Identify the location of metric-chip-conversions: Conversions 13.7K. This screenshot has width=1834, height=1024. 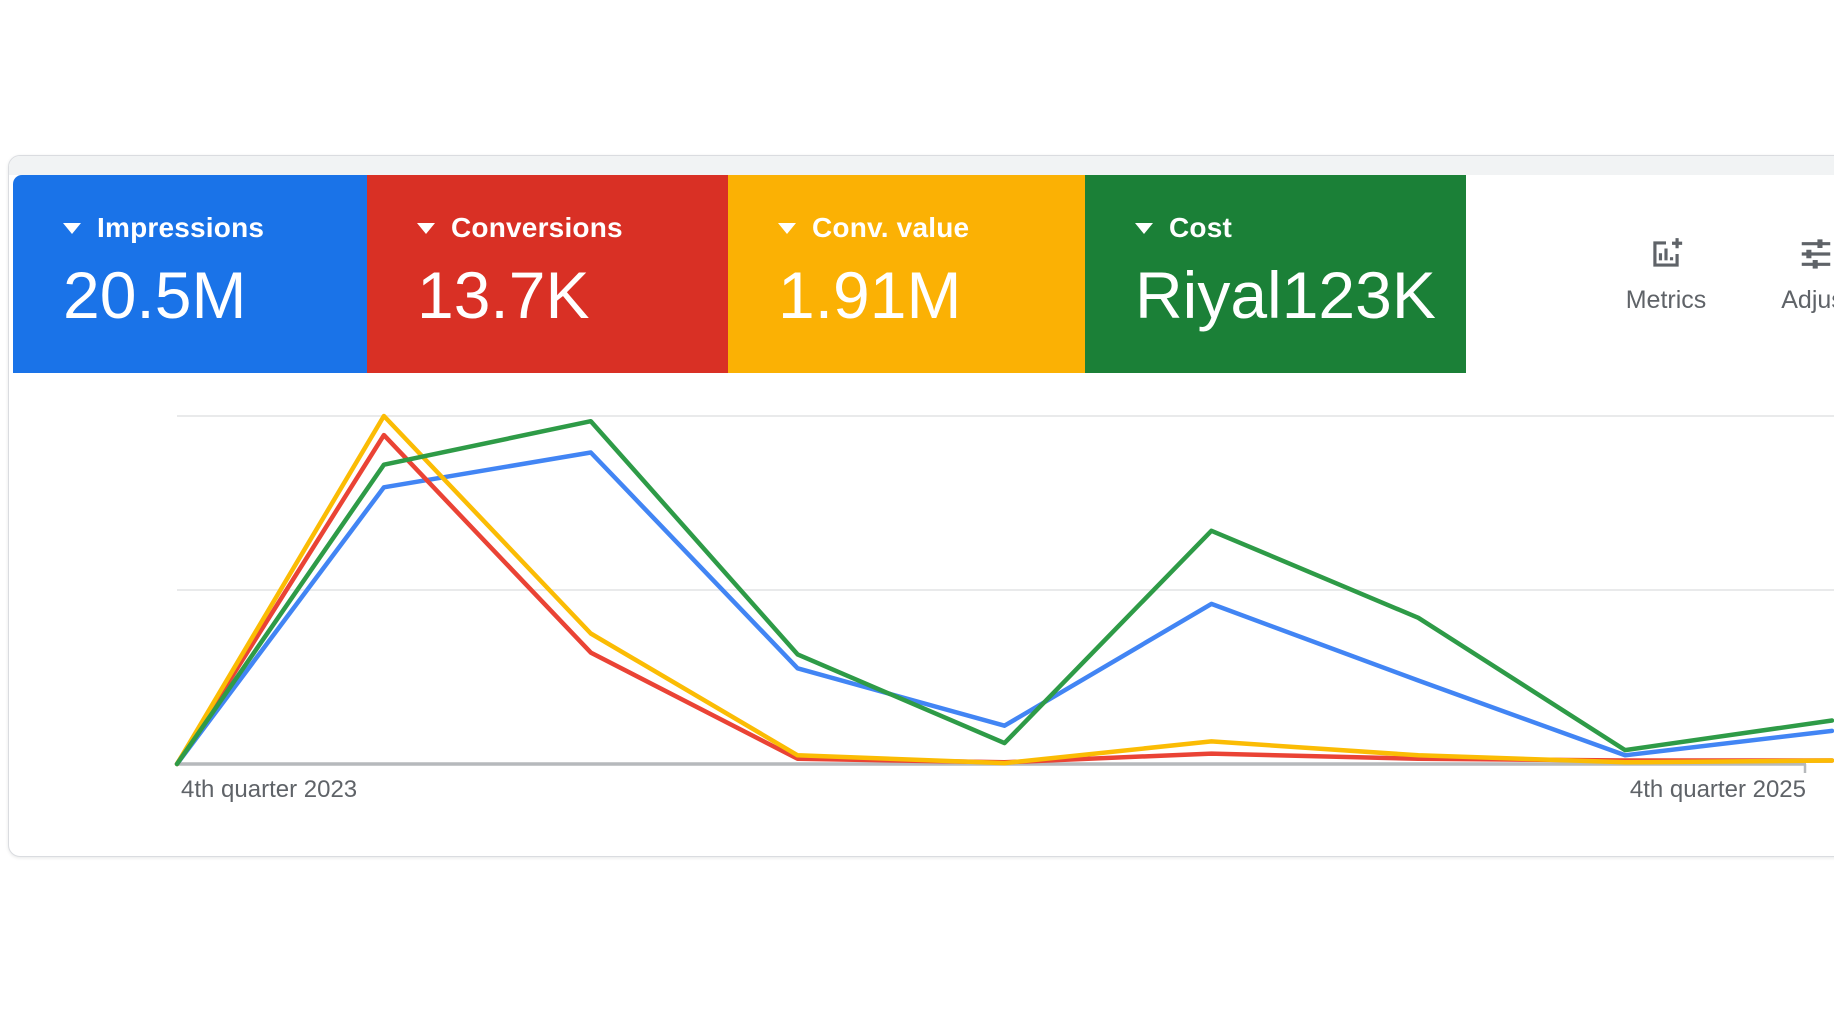
(547, 274).